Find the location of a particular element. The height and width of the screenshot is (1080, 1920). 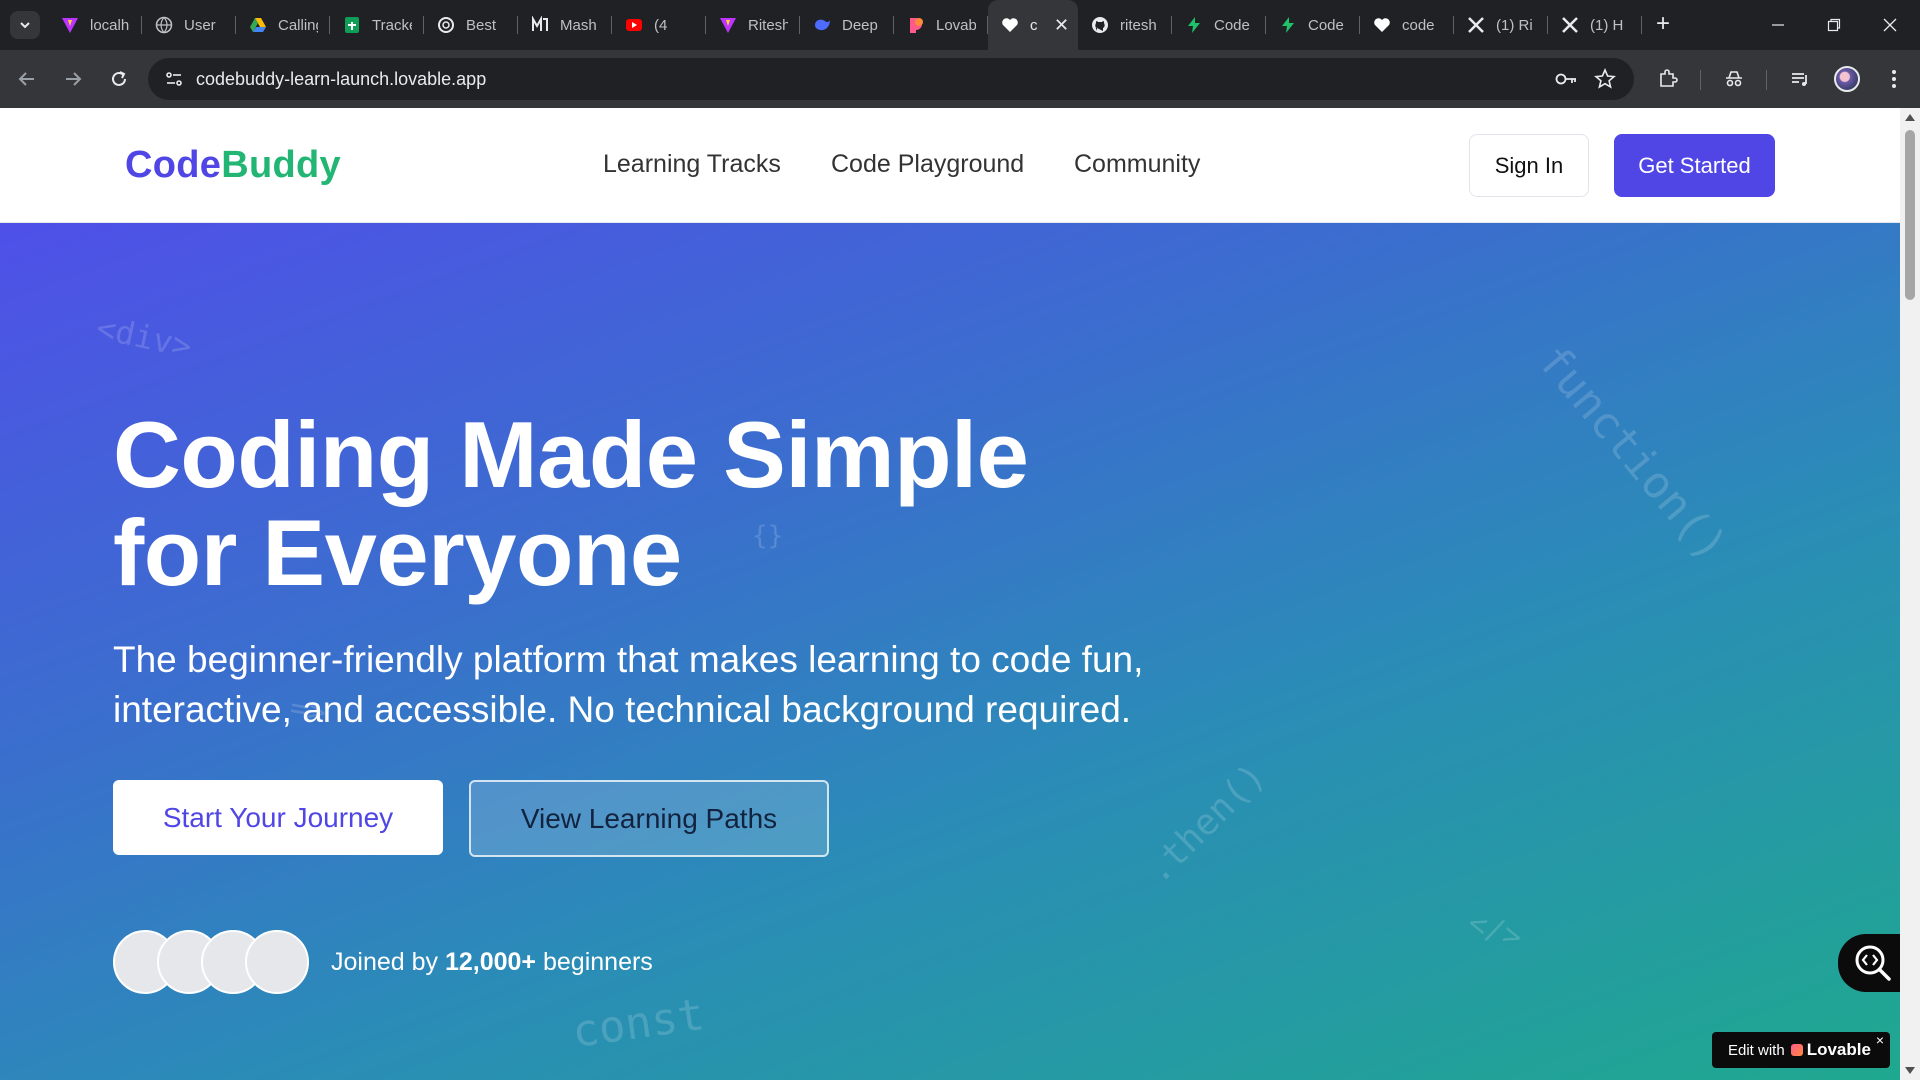

browser-tab: Tracker is located at coordinates (377, 25).